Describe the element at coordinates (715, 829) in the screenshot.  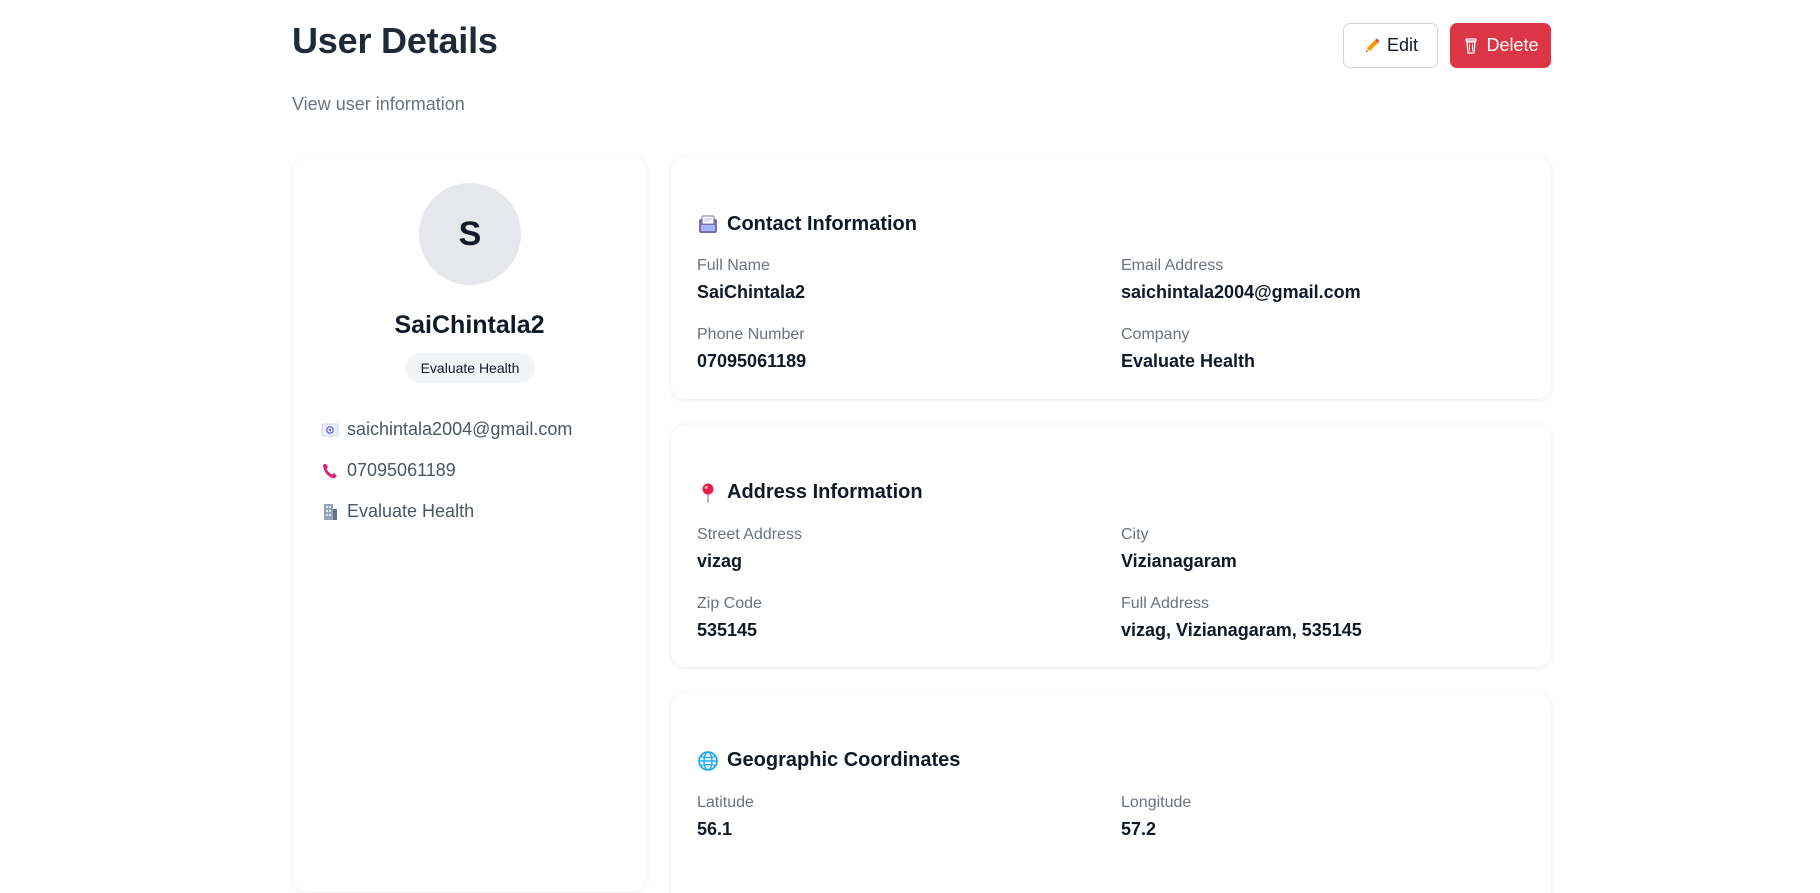
I see `latitude-value: 56.1` at that location.